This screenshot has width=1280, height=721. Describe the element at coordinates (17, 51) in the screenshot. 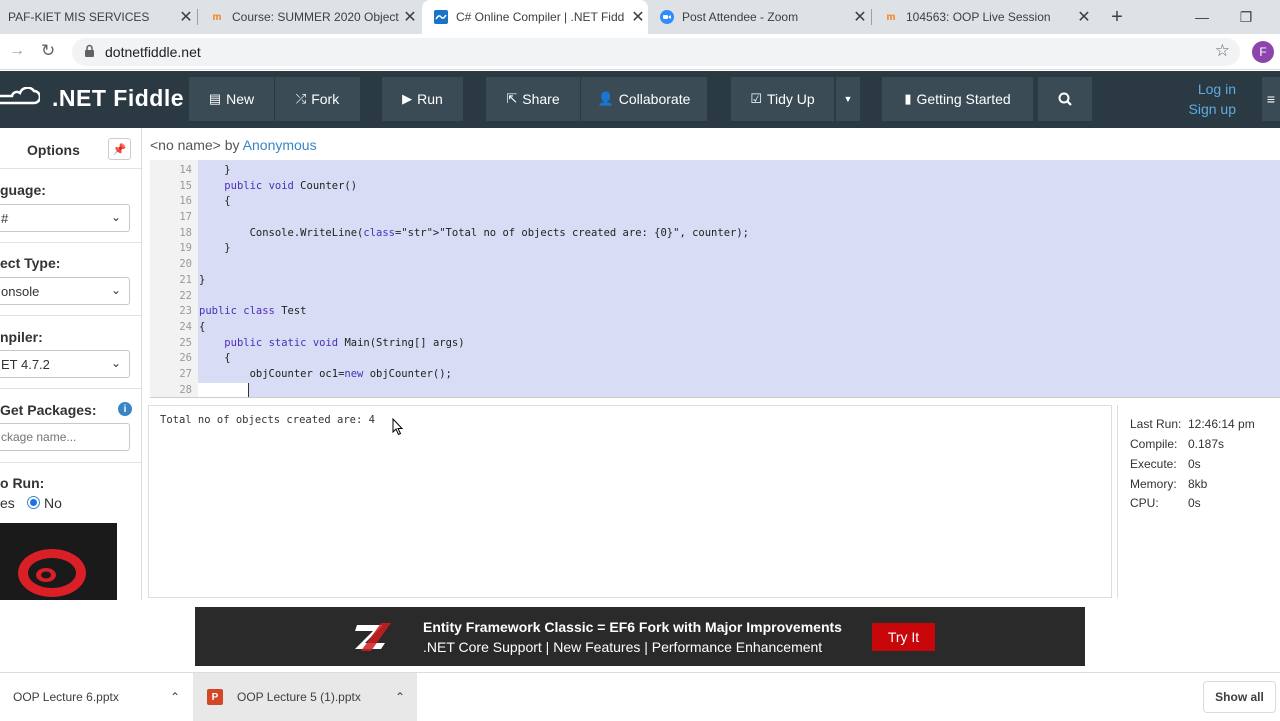

I see `forward-icon: →` at that location.